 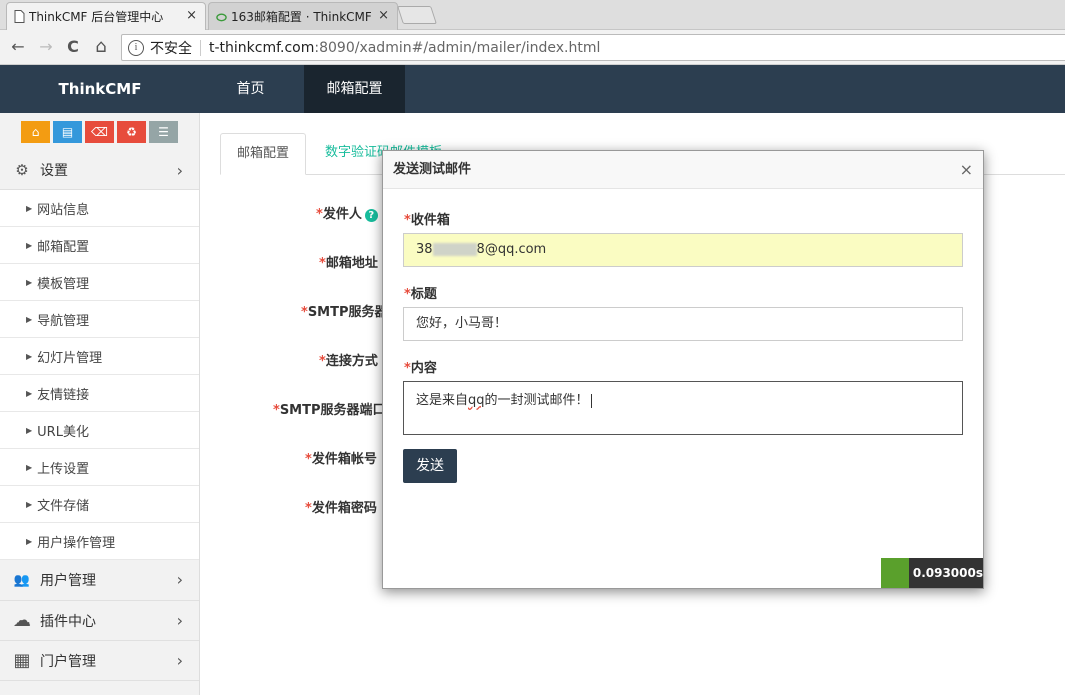 I want to click on cloud-icon: ☁, so click(x=22, y=620).